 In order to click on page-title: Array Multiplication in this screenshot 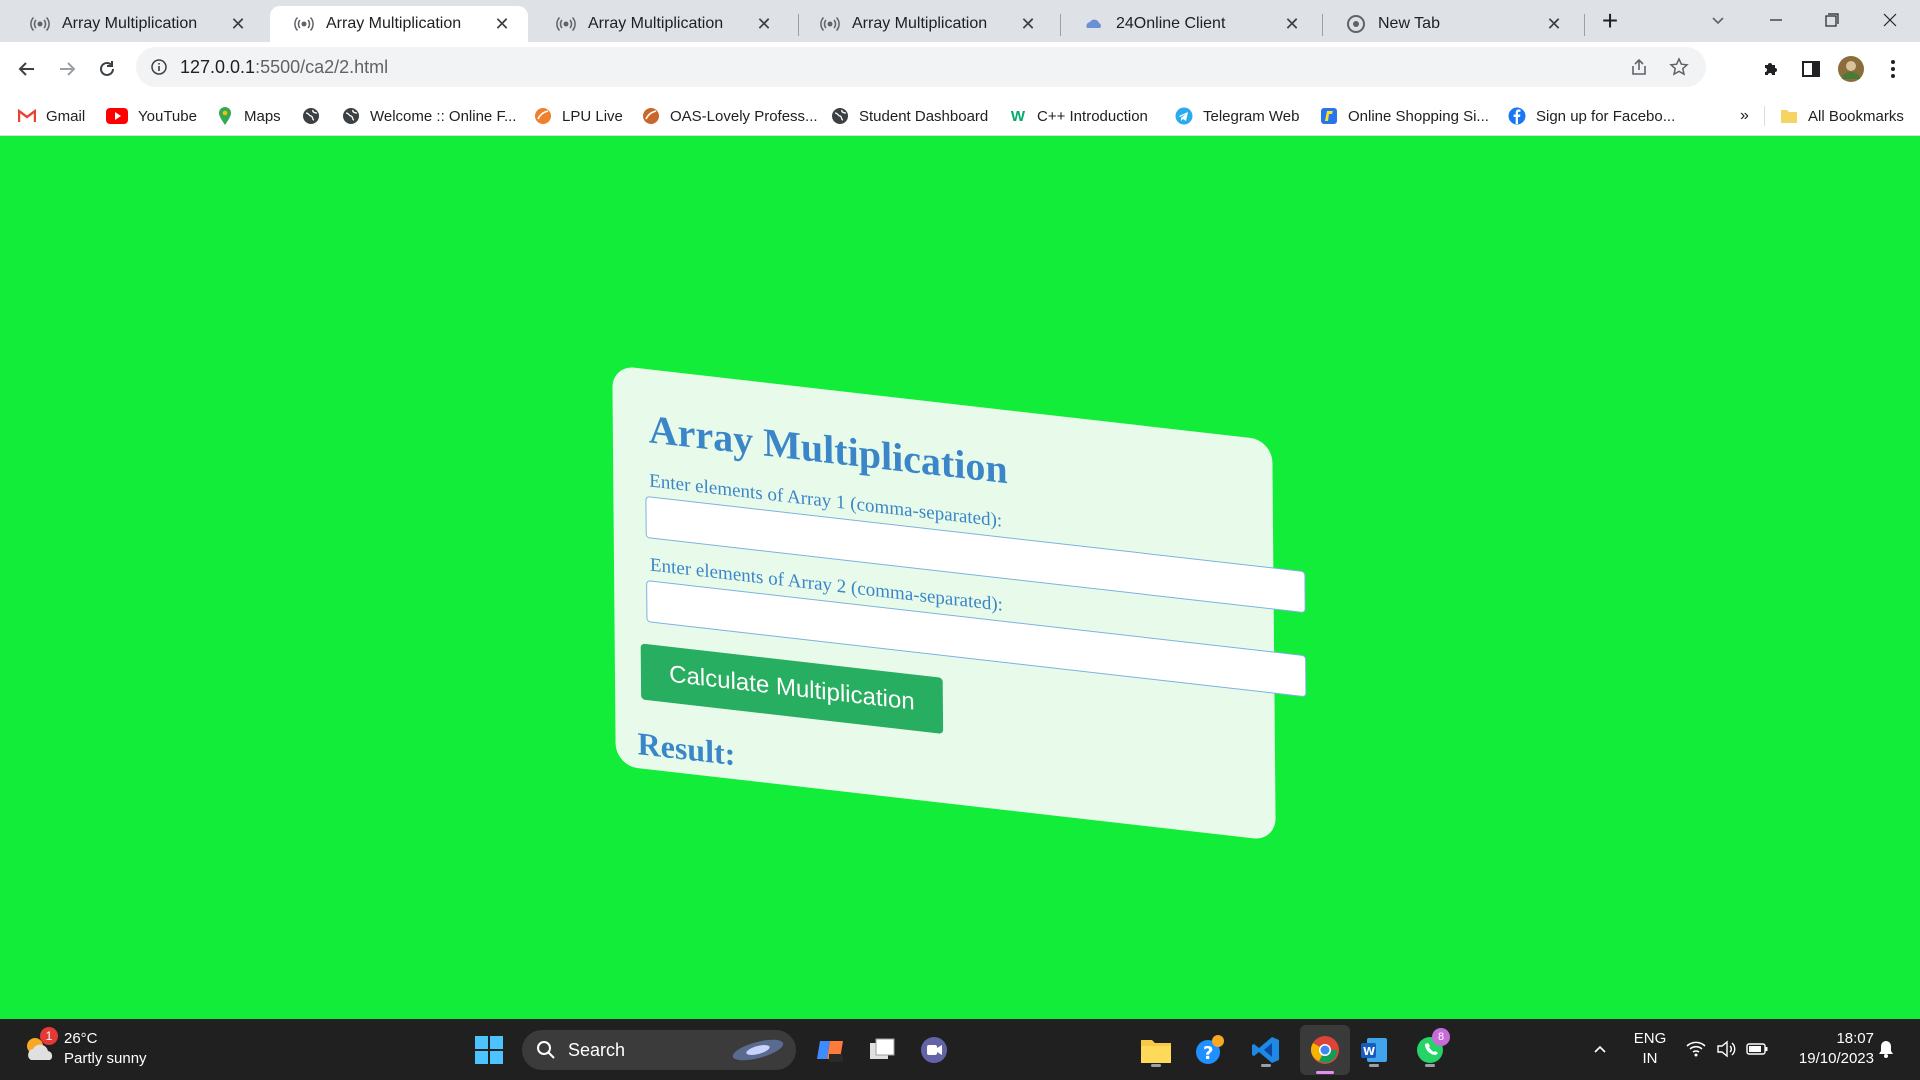, I will do `click(828, 449)`.